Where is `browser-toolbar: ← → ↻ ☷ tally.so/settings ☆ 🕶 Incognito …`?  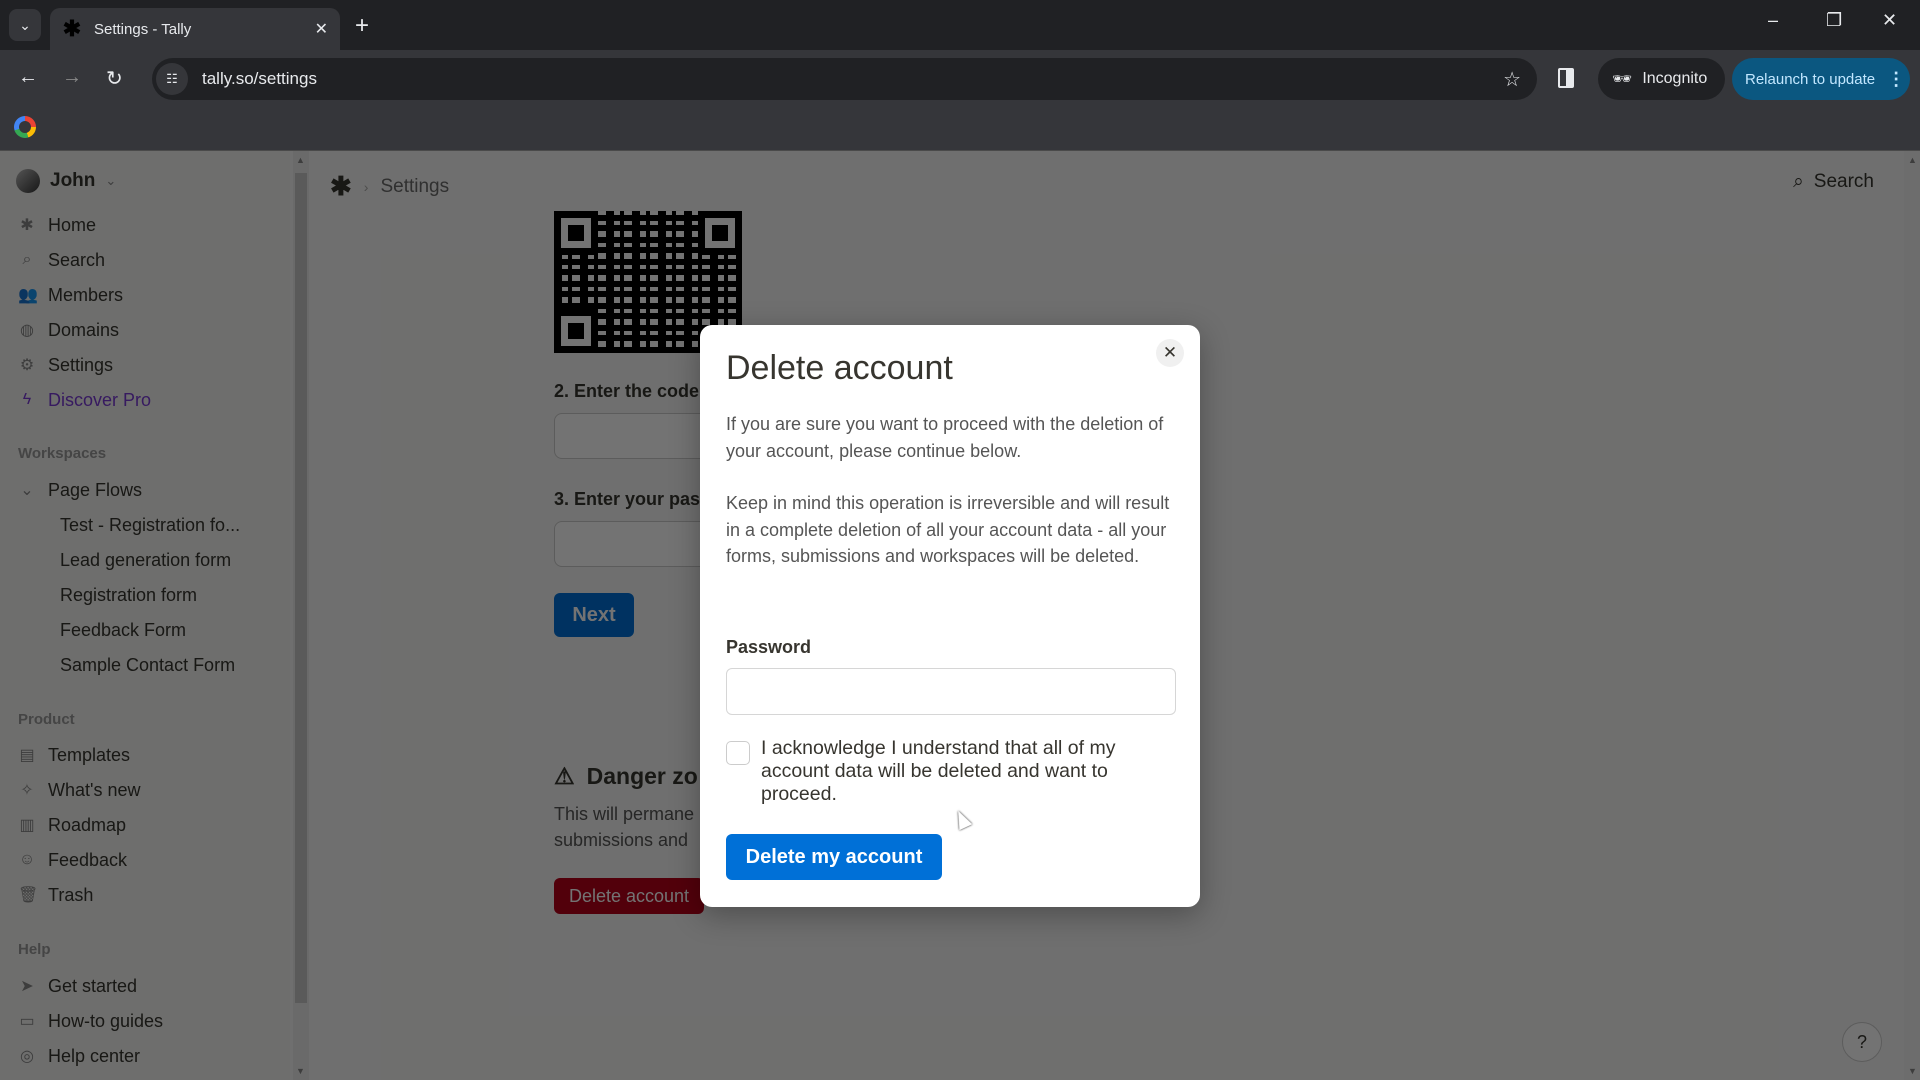 browser-toolbar: ← → ↻ ☷ tally.so/settings ☆ 🕶 Incognito … is located at coordinates (960, 79).